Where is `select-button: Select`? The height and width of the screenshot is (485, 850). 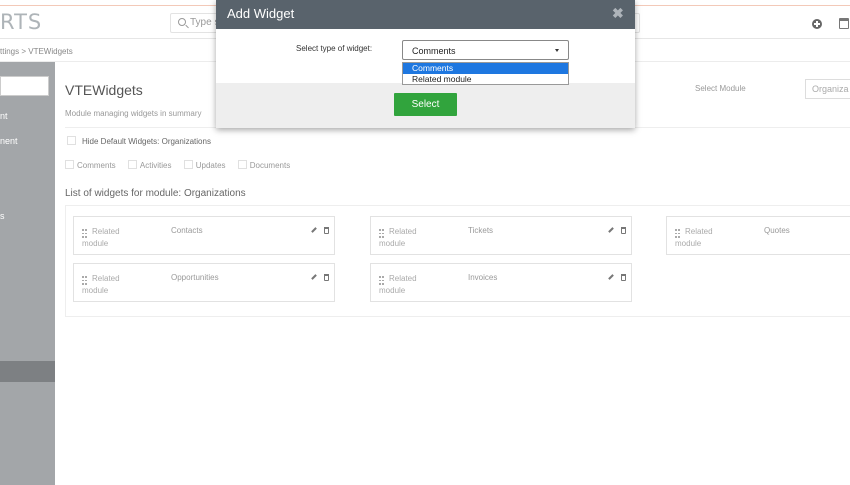
select-button: Select is located at coordinates (425, 104).